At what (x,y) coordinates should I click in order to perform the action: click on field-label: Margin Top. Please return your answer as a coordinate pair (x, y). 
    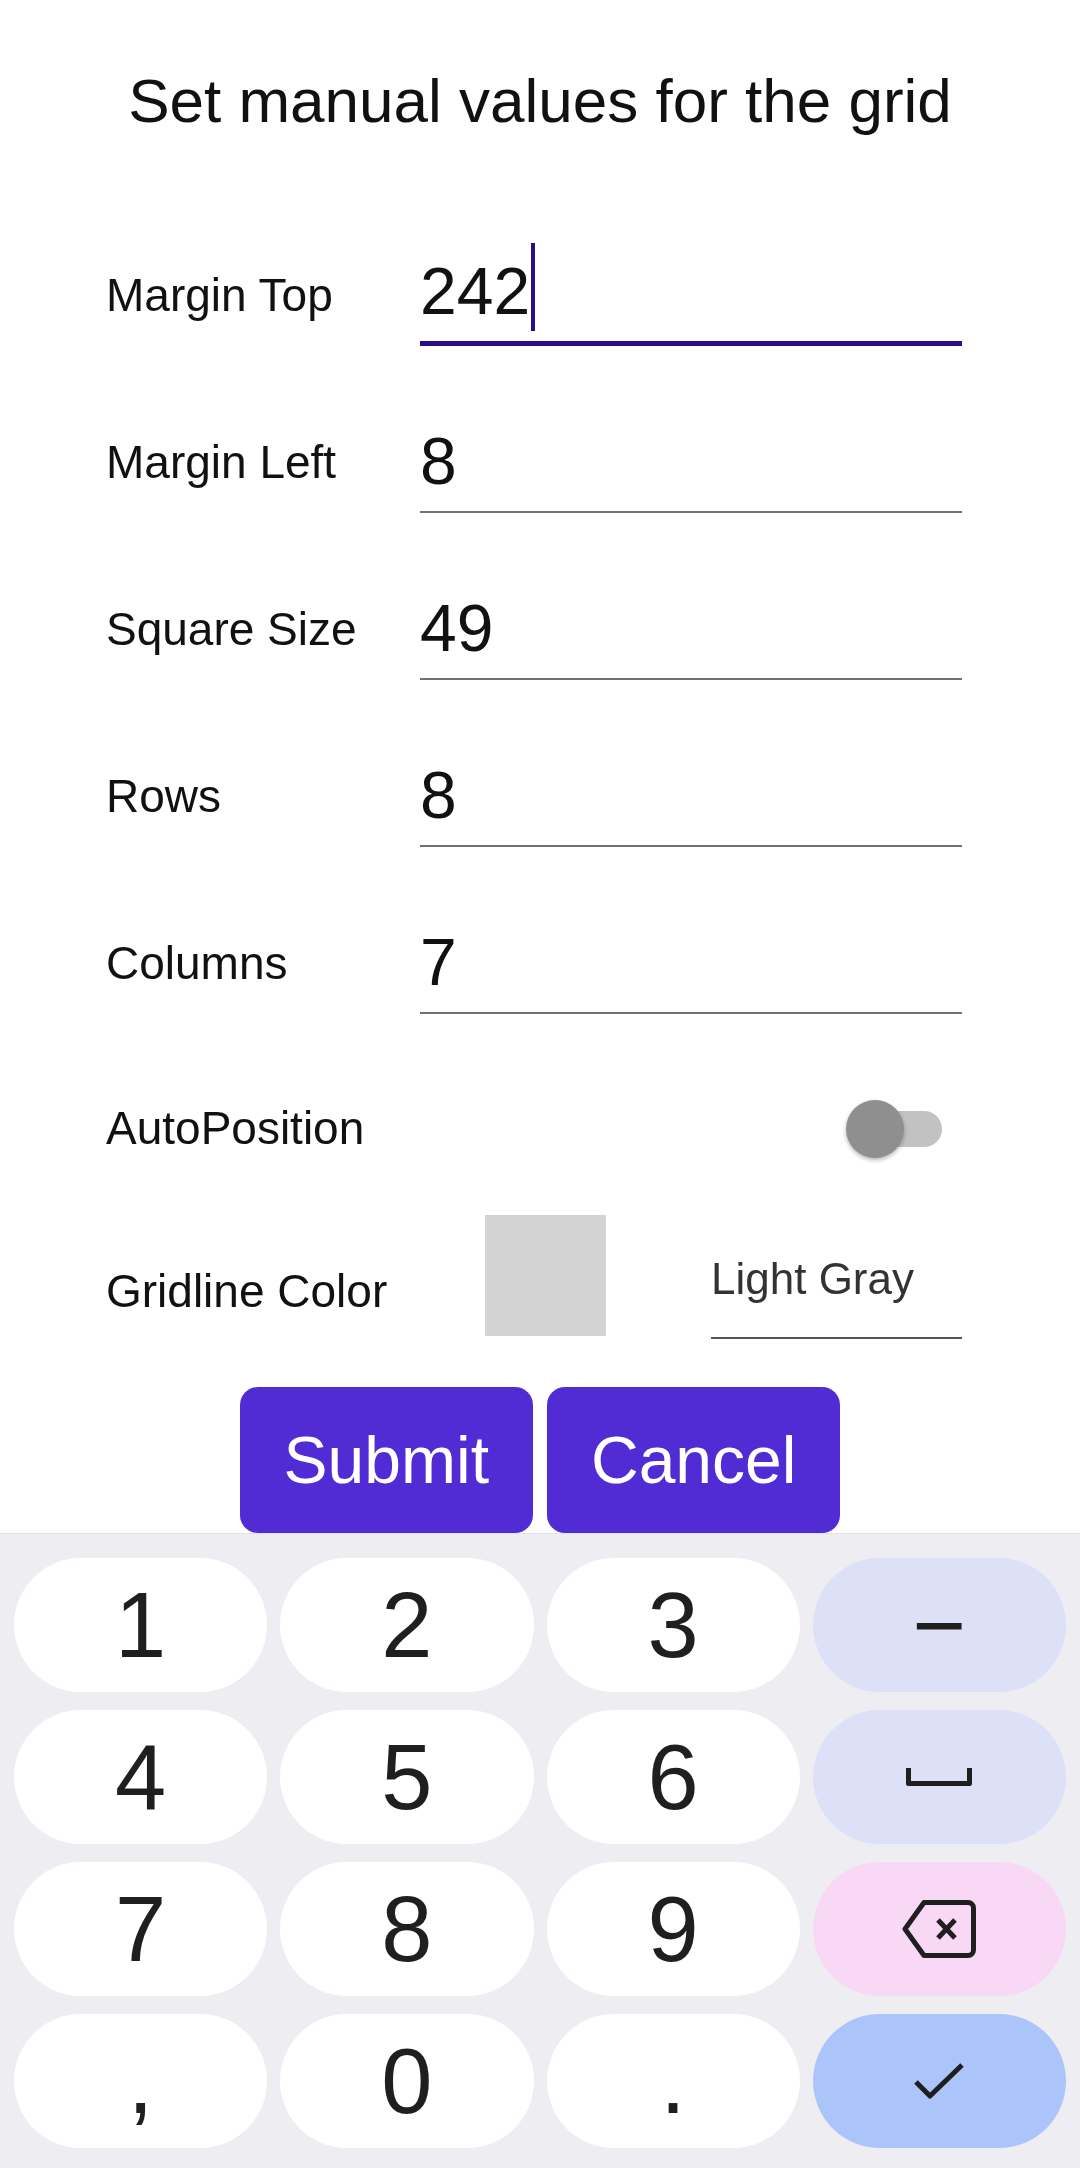
    Looking at the image, I should click on (220, 296).